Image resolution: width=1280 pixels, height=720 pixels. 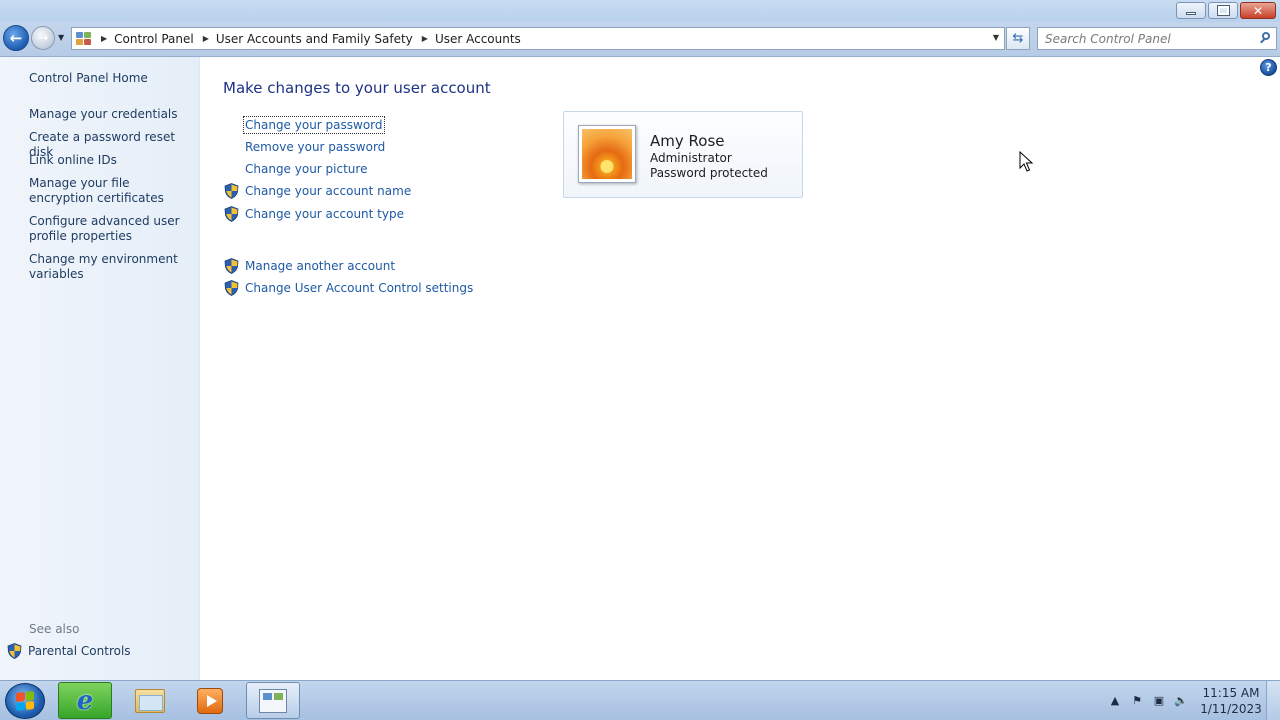 I want to click on task-label: Change your password, so click(x=314, y=125).